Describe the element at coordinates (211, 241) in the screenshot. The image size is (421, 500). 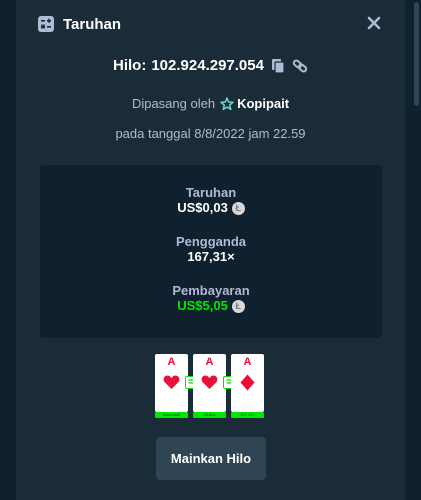
I see `multiplier-label: Pengganda` at that location.